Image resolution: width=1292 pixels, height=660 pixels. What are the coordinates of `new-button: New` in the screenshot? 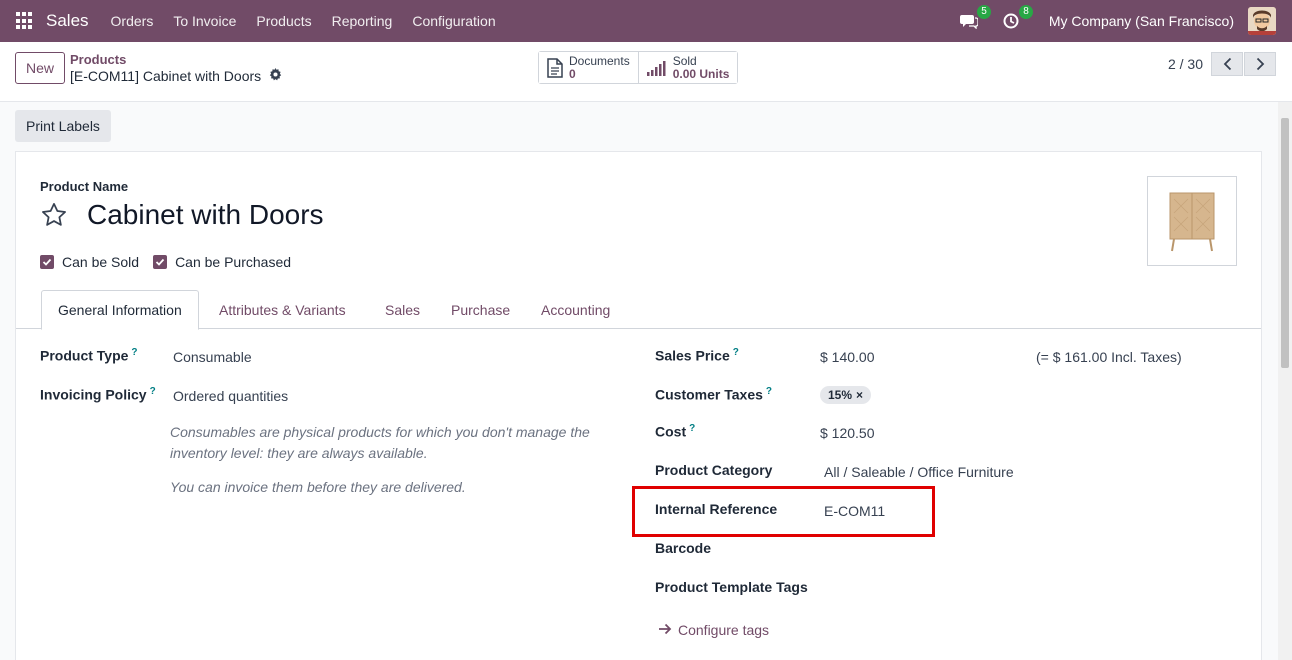 It's located at (40, 68).